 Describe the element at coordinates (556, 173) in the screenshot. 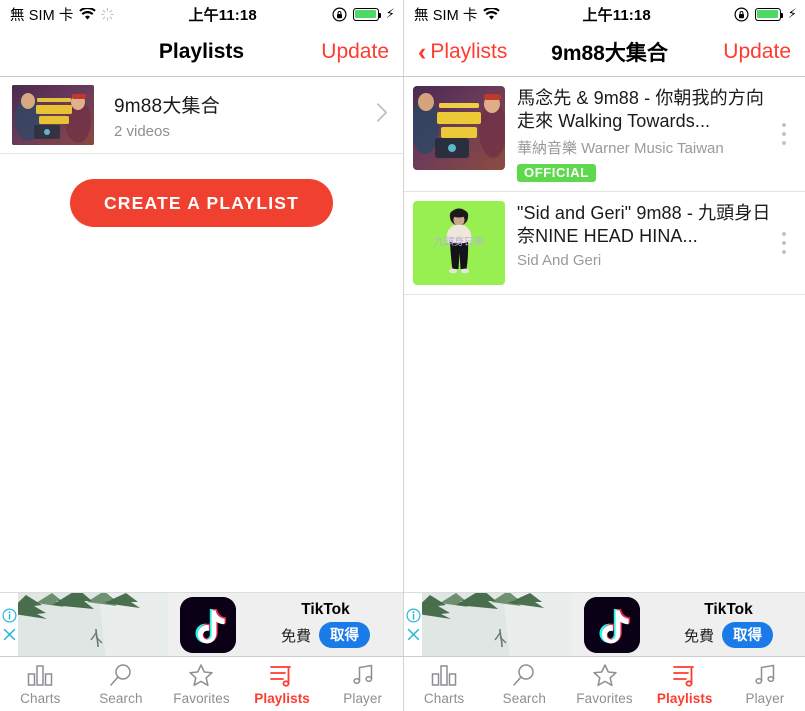

I see `status-badge: OFFICIAL` at that location.